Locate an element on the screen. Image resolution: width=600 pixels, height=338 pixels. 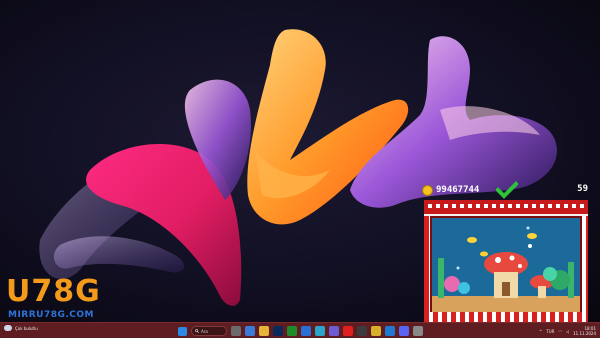
fish-tank-widget: 99467744 59 is located at coordinates (506, 251).